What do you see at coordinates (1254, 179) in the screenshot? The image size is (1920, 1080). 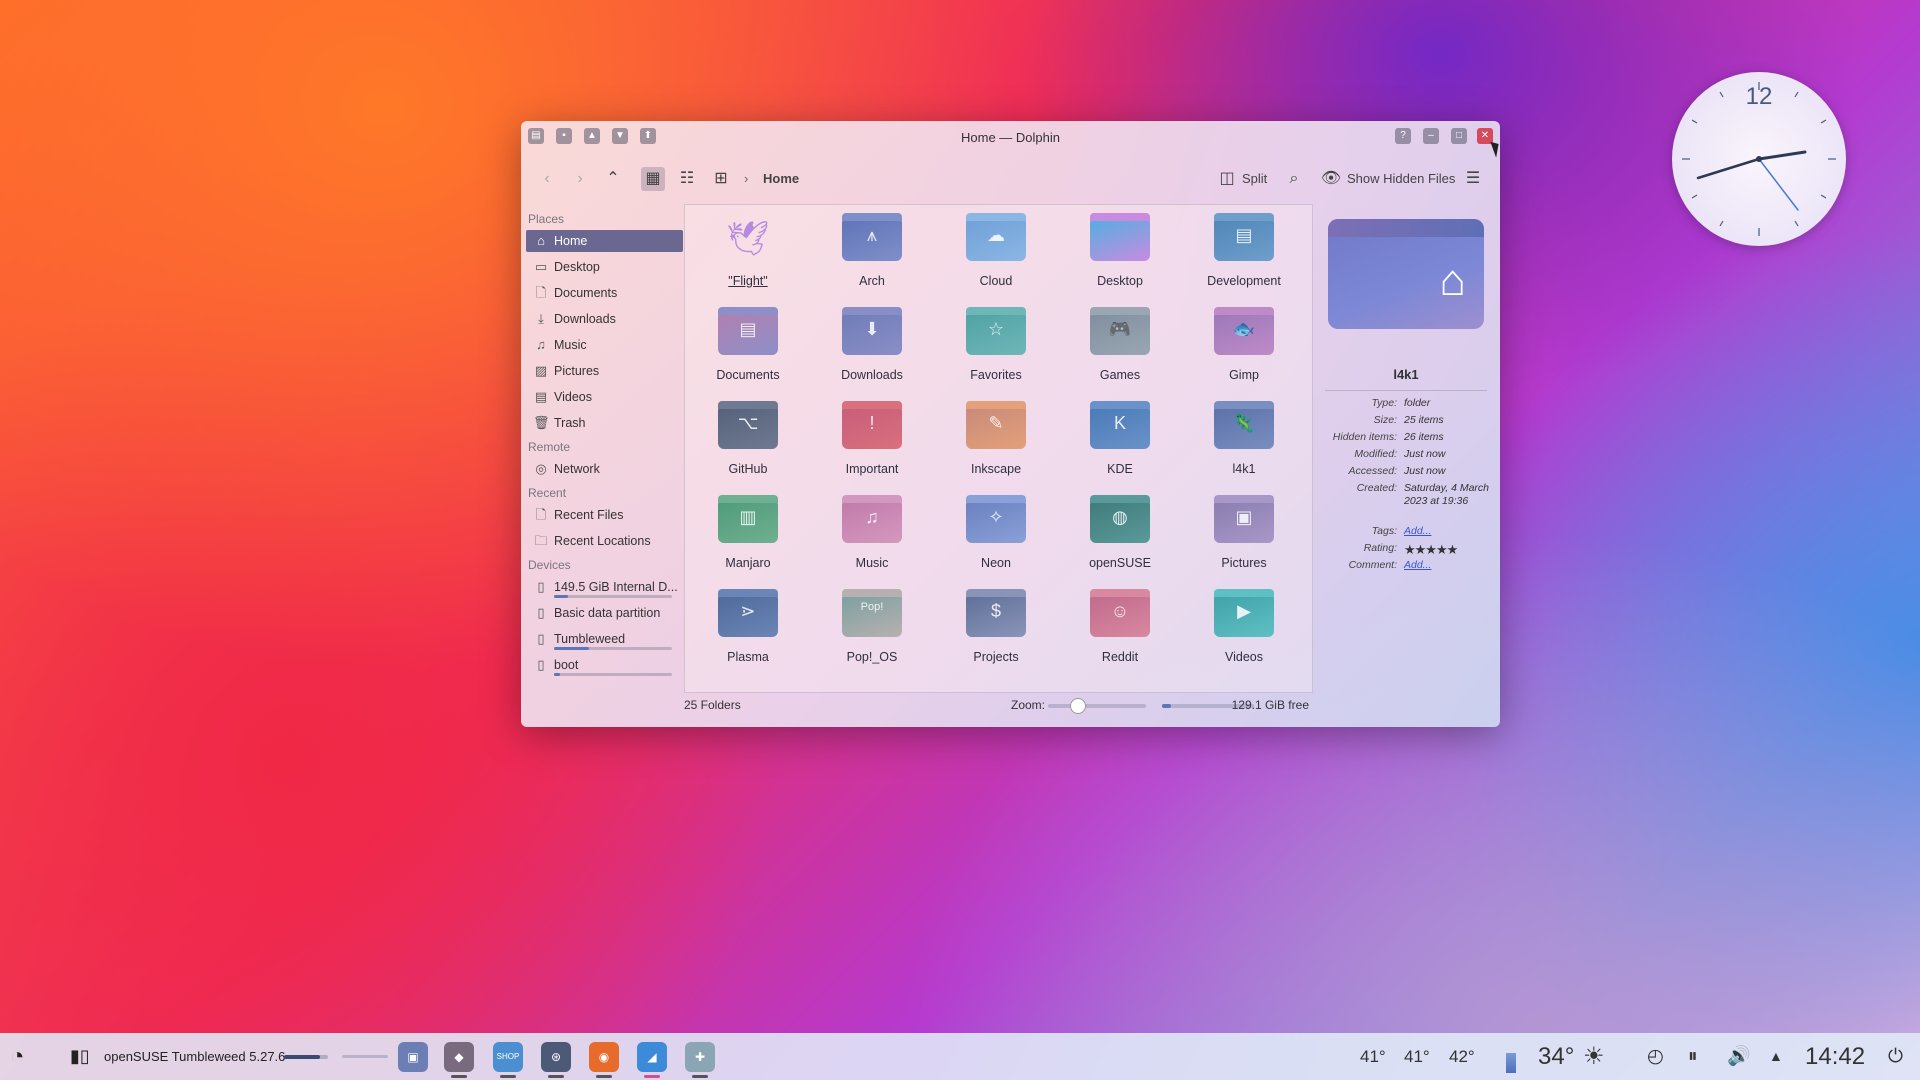 I see `split-button: Split` at bounding box center [1254, 179].